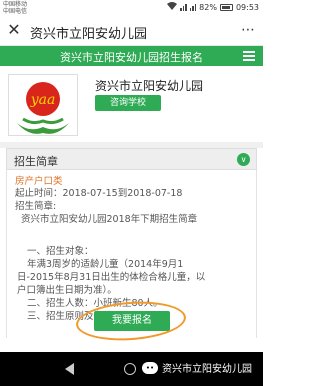 The height and width of the screenshot is (386, 320). Describe the element at coordinates (99, 193) in the screenshot. I see `period-text: 起止时间：2018-07-15到2018-07-18` at that location.